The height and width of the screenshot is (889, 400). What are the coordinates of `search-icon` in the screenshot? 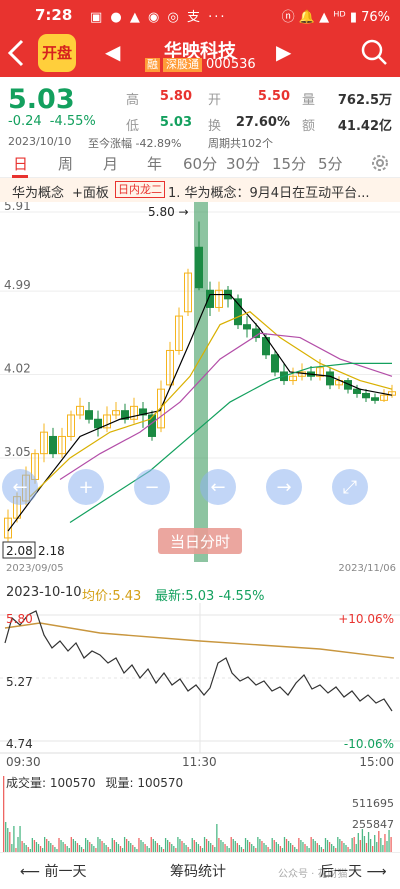 It's located at (374, 52).